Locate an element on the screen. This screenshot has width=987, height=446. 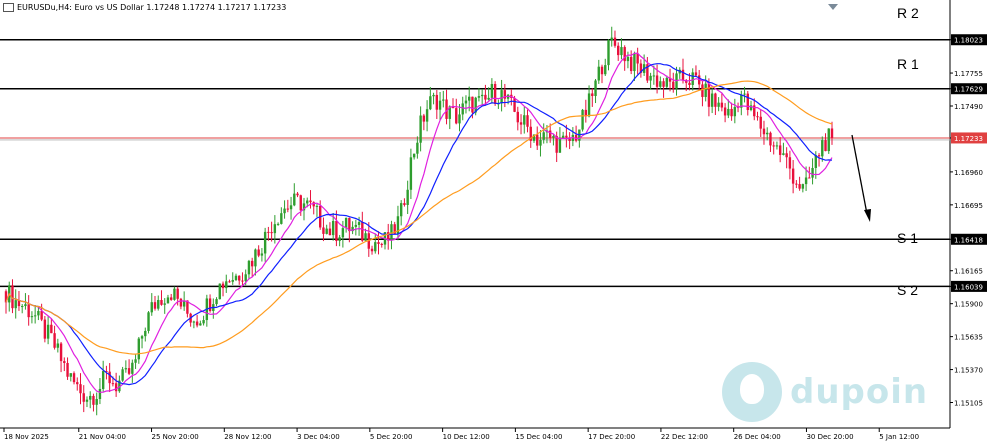
time-tick-label: 21 Nov 04:00 is located at coordinates (102, 437).